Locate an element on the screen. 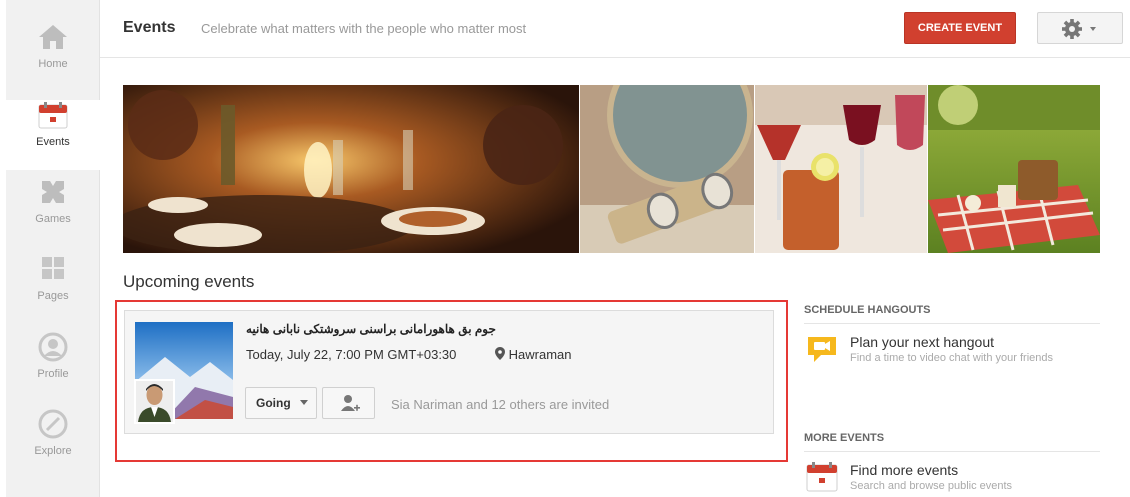 The image size is (1130, 497). event-location: Hawraman is located at coordinates (533, 354).